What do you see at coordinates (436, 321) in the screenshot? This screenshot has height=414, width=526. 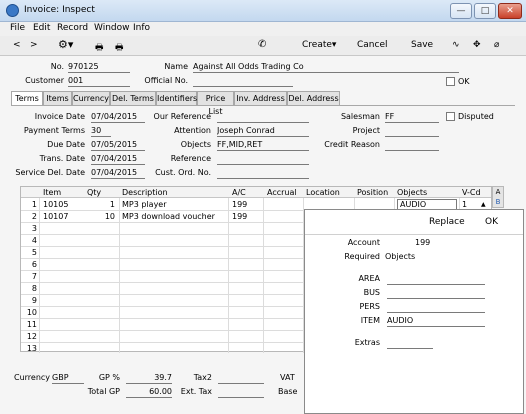 I see `item-field: AUDIO` at bounding box center [436, 321].